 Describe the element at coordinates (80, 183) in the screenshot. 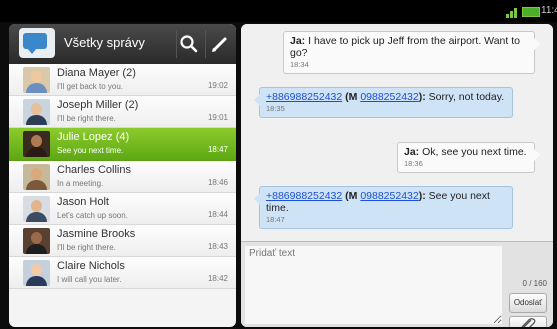

I see `message-snippet: In a meeting.` at that location.